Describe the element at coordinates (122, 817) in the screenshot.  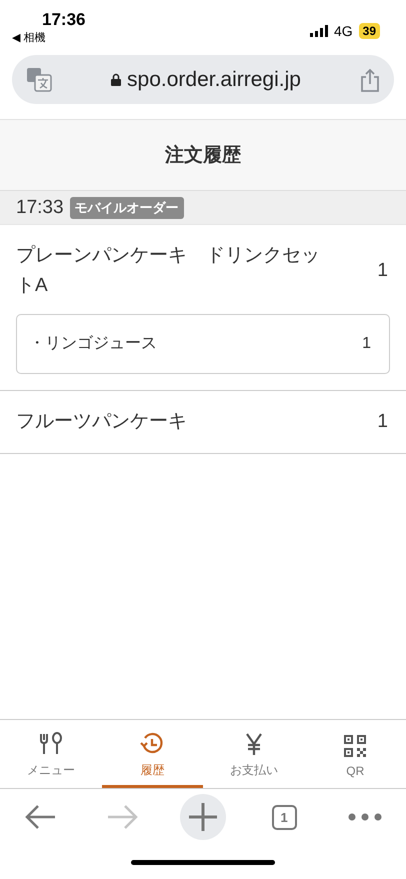
I see `forward-arrow-icon` at that location.